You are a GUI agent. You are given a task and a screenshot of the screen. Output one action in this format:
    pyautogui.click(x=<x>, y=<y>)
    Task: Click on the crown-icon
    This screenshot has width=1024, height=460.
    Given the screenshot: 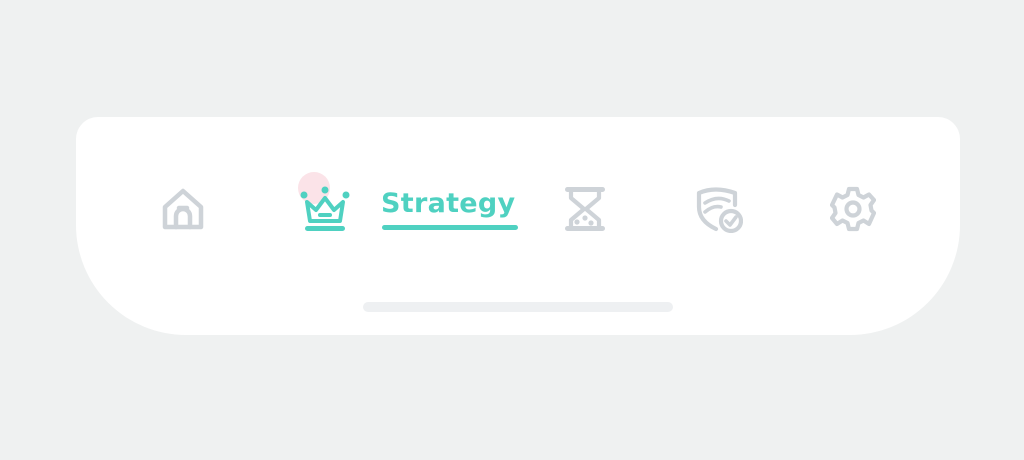 What is the action you would take?
    pyautogui.click(x=325, y=209)
    